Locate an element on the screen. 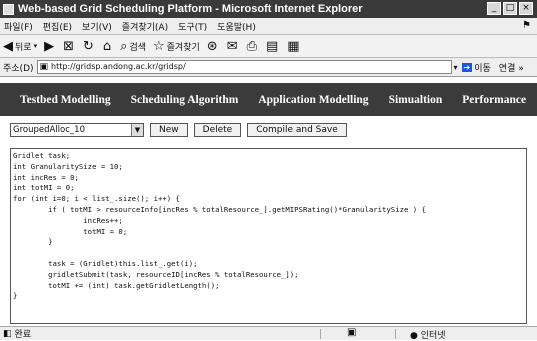 This screenshot has width=537, height=341. favorites-button: ☆ 즐겨찾기 is located at coordinates (176, 46).